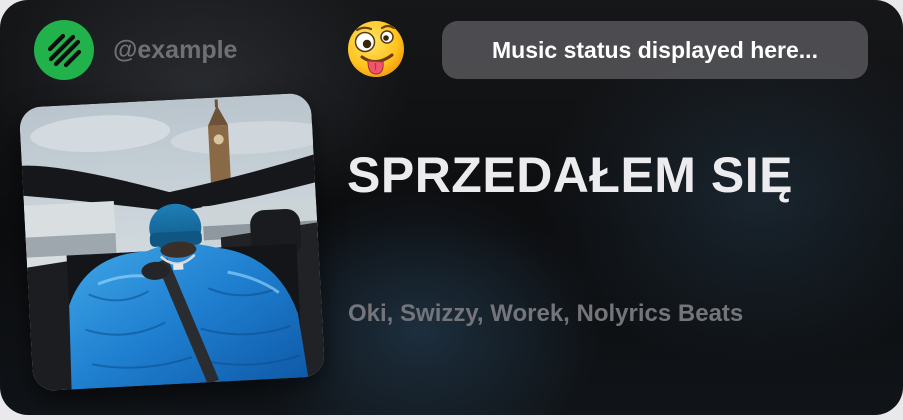 Image resolution: width=903 pixels, height=420 pixels. Describe the element at coordinates (175, 50) in the screenshot. I see `username: @example` at that location.